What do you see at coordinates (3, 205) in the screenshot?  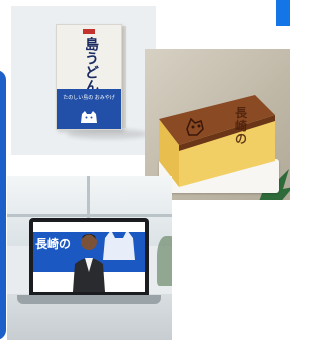 I see `left-accent-bar` at bounding box center [3, 205].